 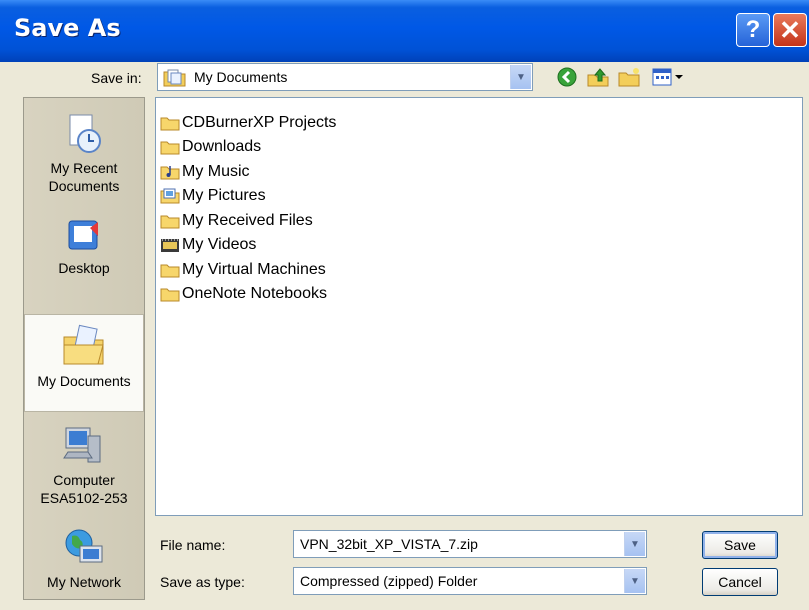 What do you see at coordinates (205, 172) in the screenshot?
I see `list-item: My Music` at bounding box center [205, 172].